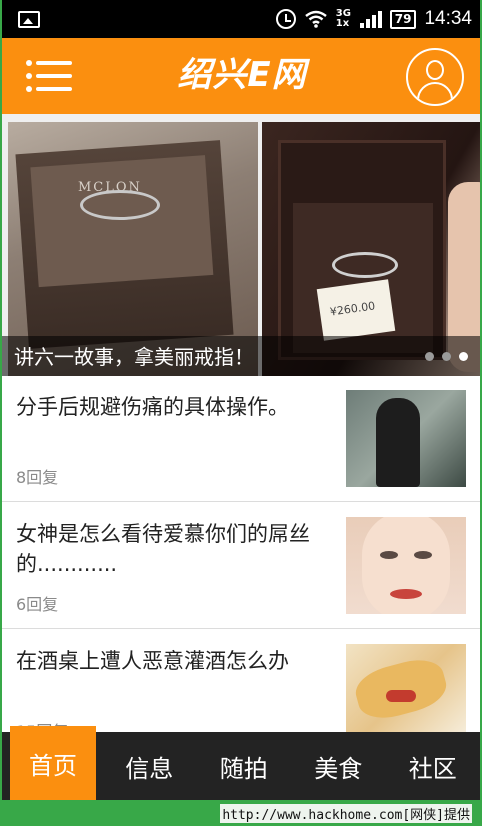  I want to click on wifi-icon, so click(315, 19).